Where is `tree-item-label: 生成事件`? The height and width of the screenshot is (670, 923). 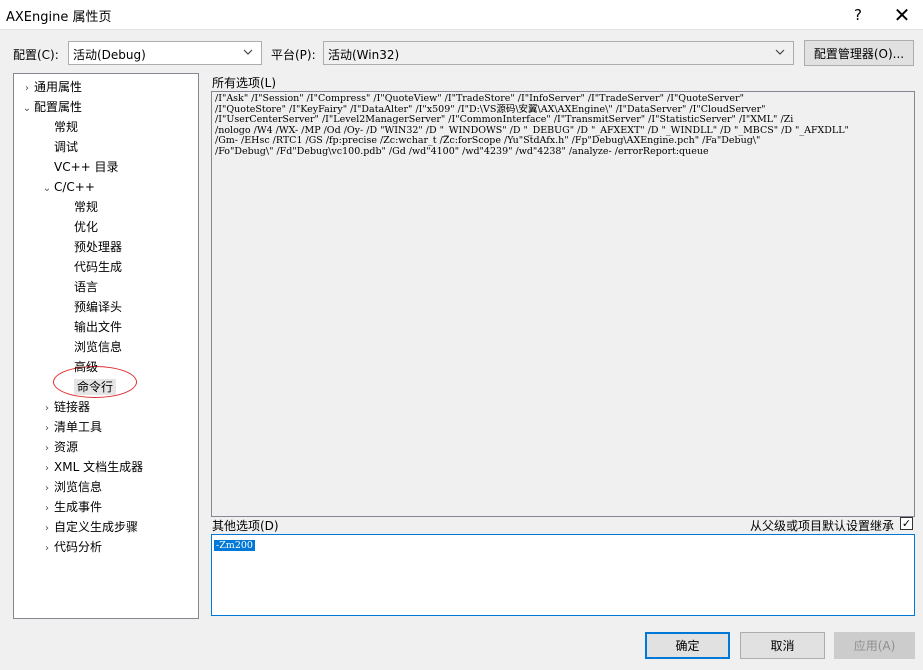
tree-item-label: 生成事件 is located at coordinates (78, 507).